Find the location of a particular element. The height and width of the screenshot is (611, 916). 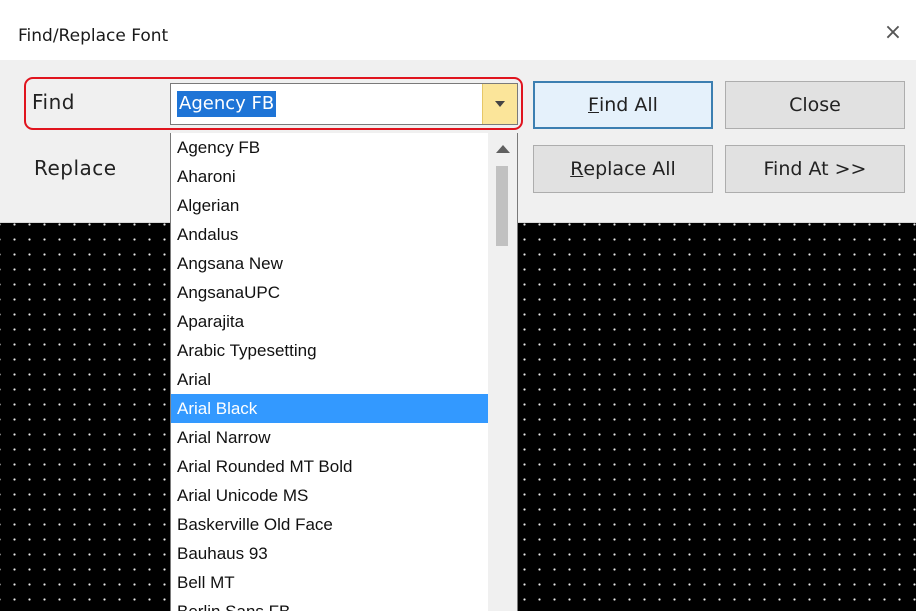

close-button: Close is located at coordinates (815, 105).